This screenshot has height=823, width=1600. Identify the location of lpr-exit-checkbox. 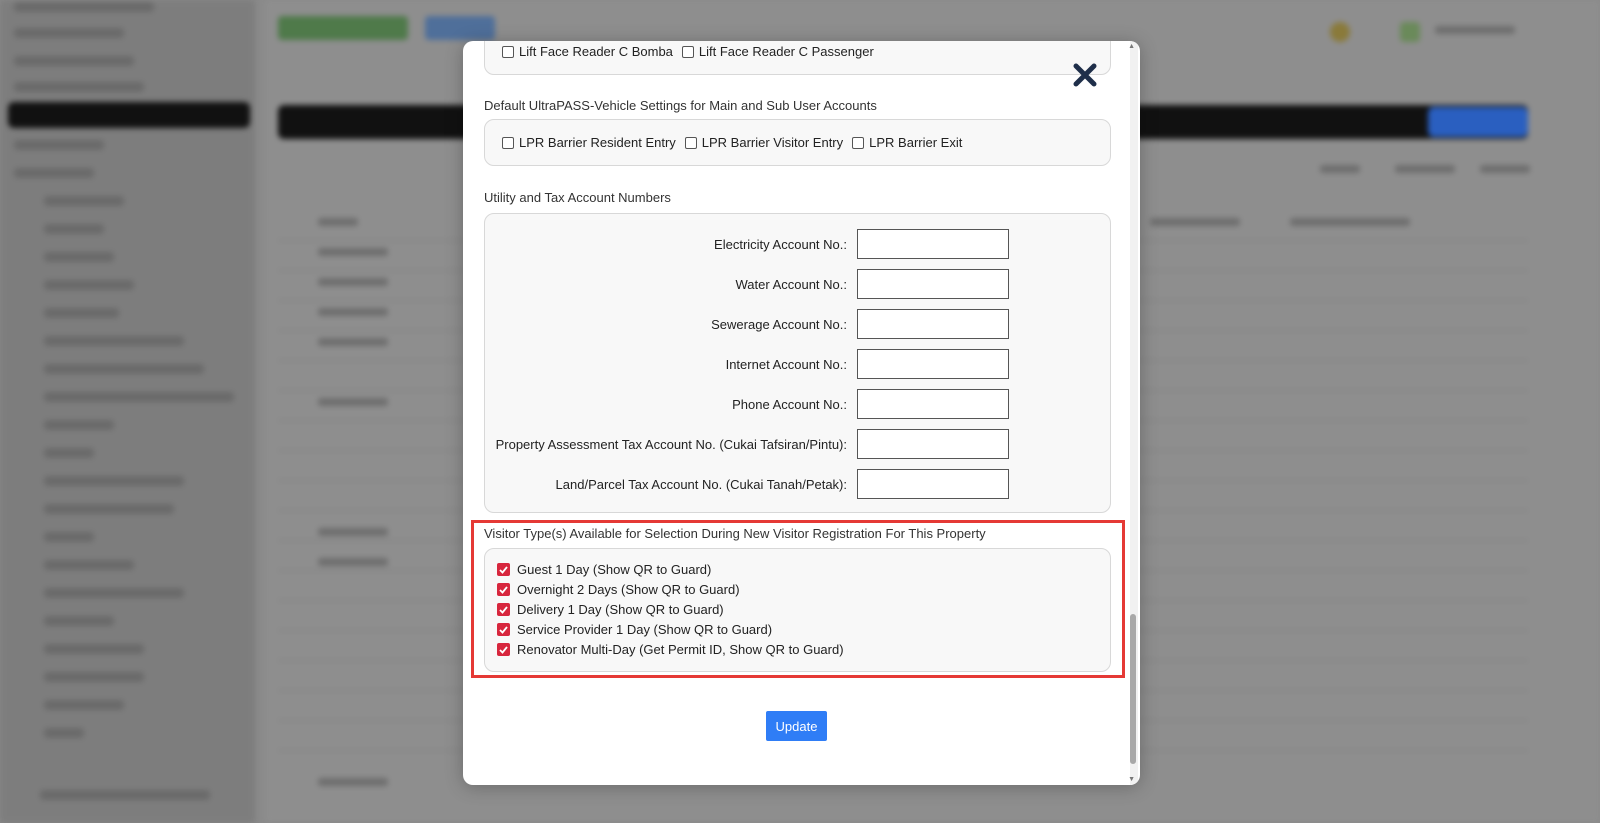
(858, 142).